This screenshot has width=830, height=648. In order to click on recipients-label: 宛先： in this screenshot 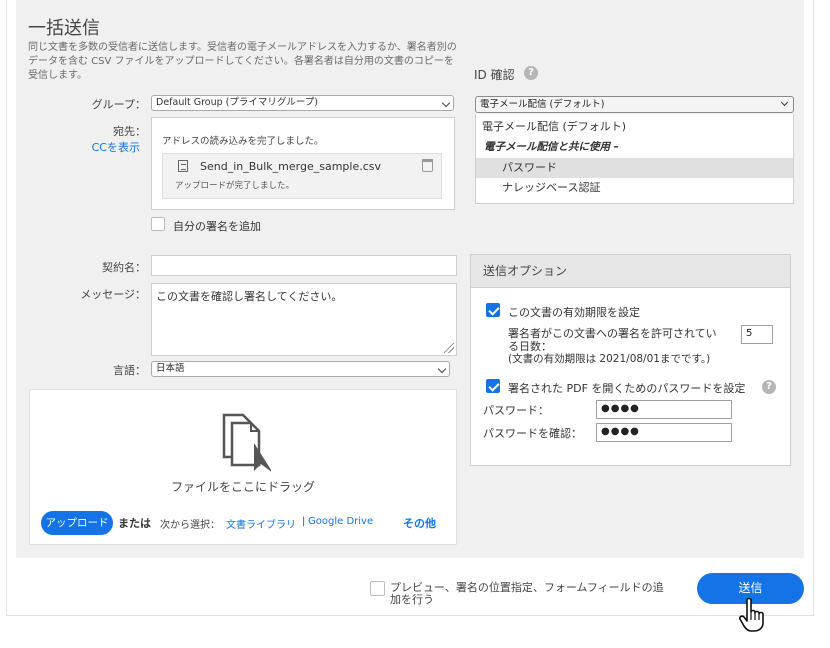, I will do `click(129, 131)`.